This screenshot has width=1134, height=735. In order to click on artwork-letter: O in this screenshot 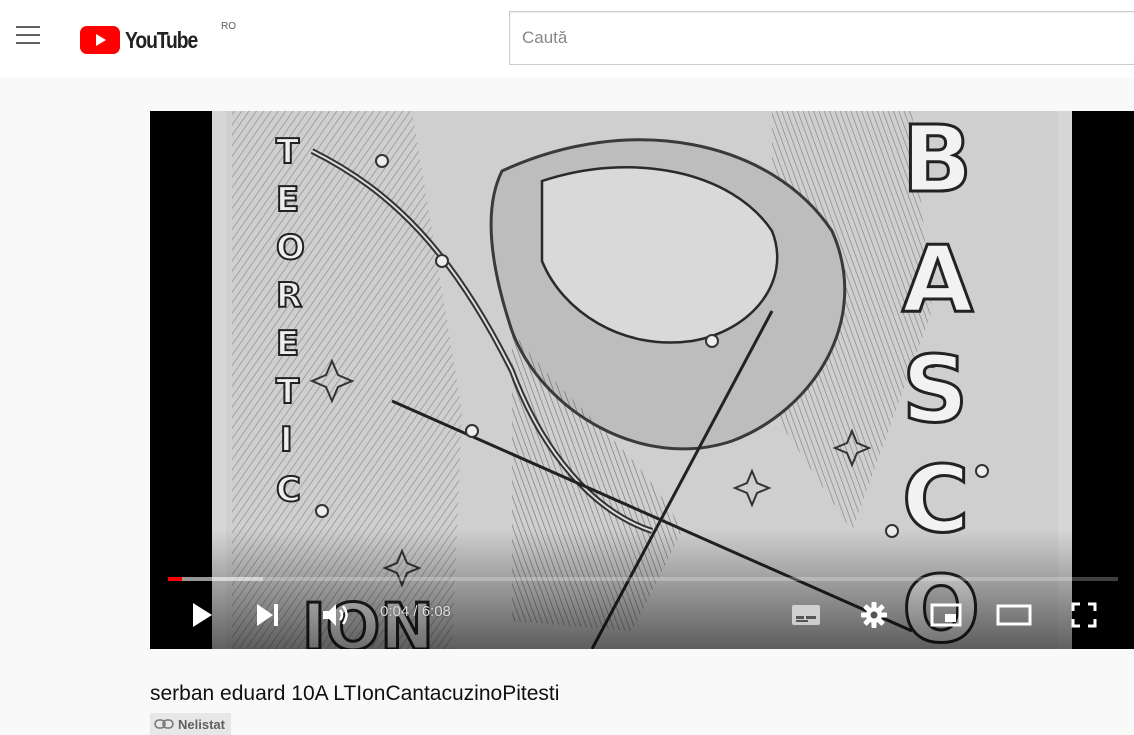, I will do `click(290, 248)`.